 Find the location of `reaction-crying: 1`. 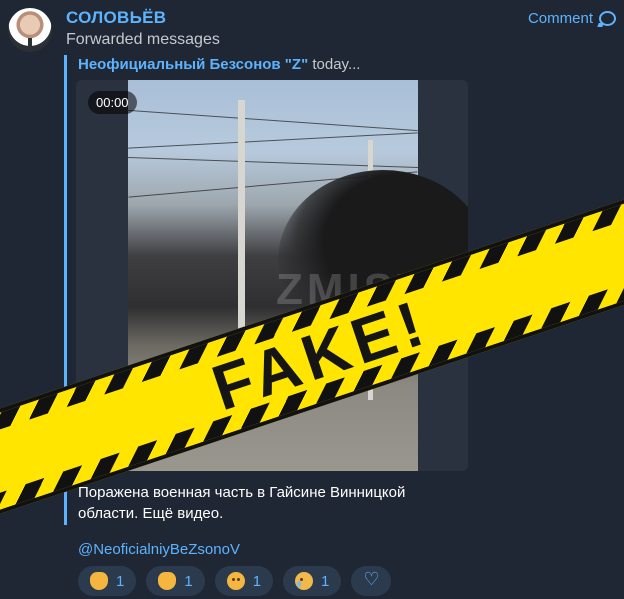

reaction-crying: 1 is located at coordinates (312, 581).